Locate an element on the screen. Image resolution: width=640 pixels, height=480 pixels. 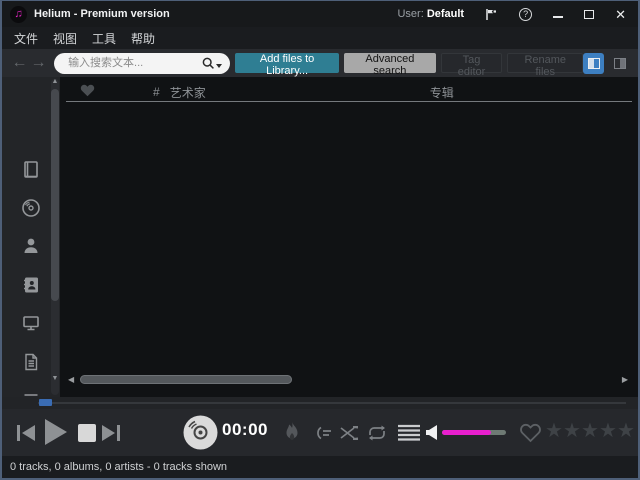
previous-track-button is located at coordinates (26, 435).